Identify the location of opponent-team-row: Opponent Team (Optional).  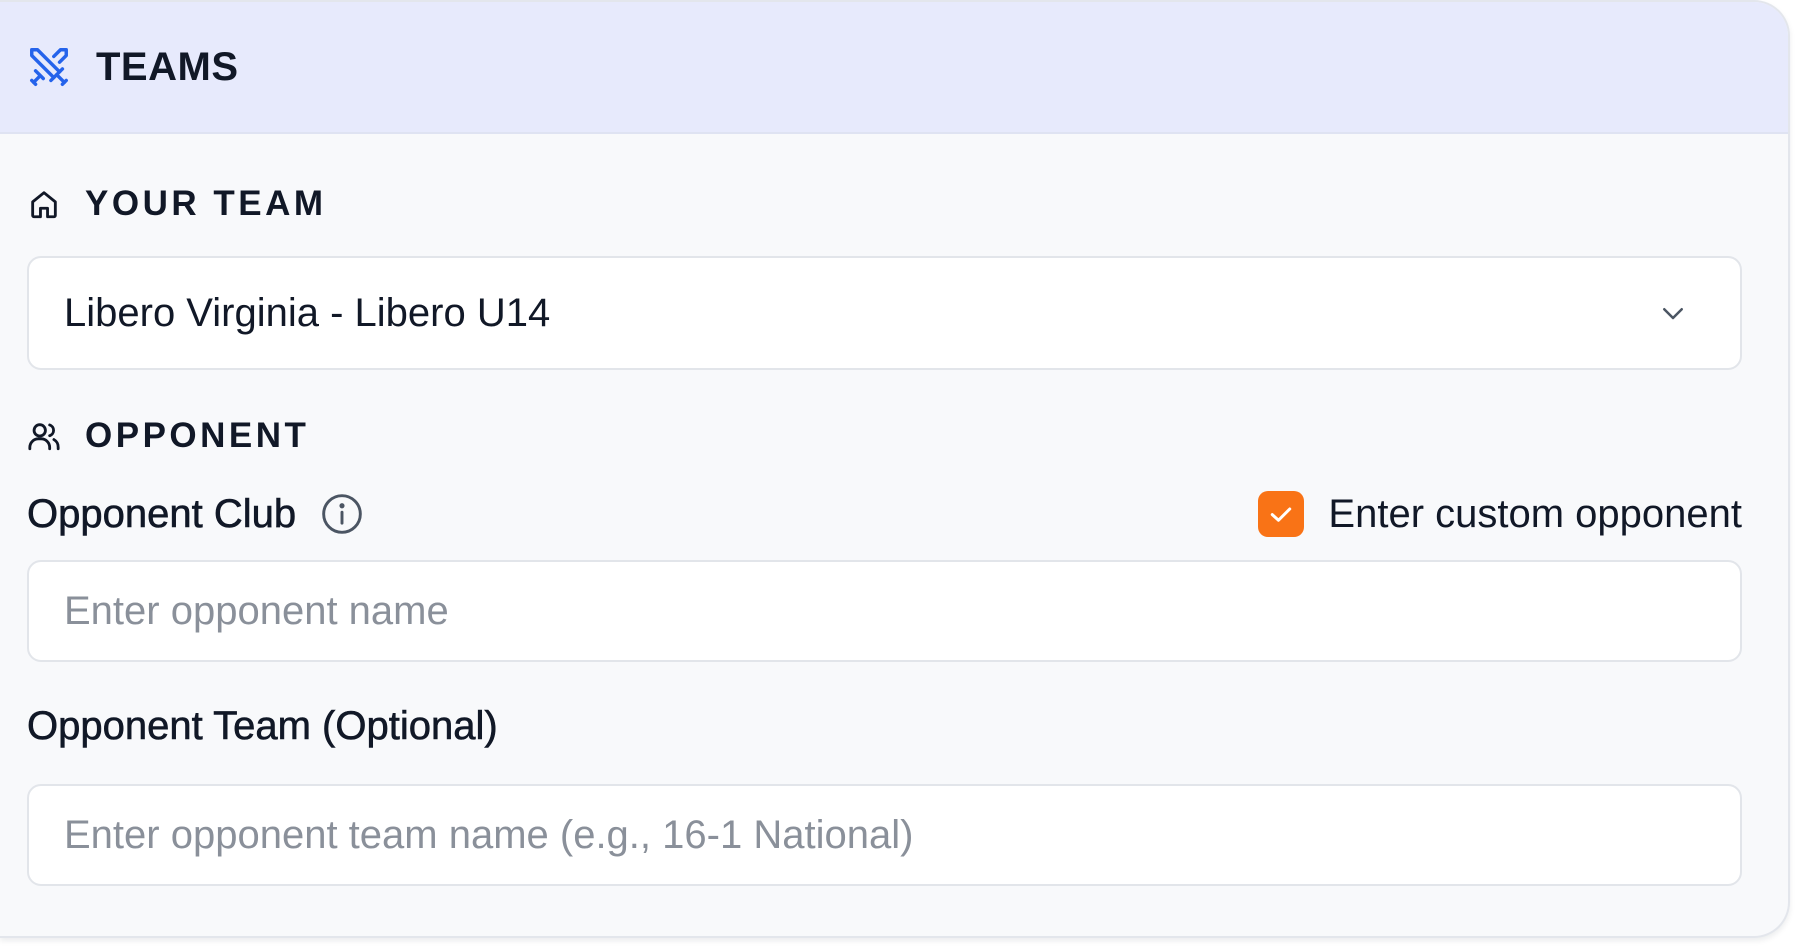
(884, 726).